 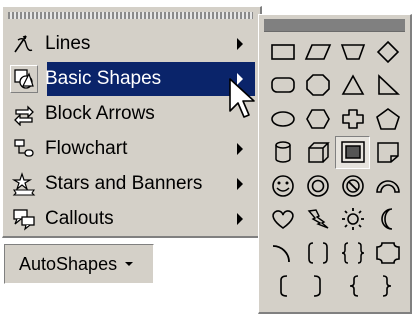 I want to click on smiley-face-shape-button, so click(x=282, y=186).